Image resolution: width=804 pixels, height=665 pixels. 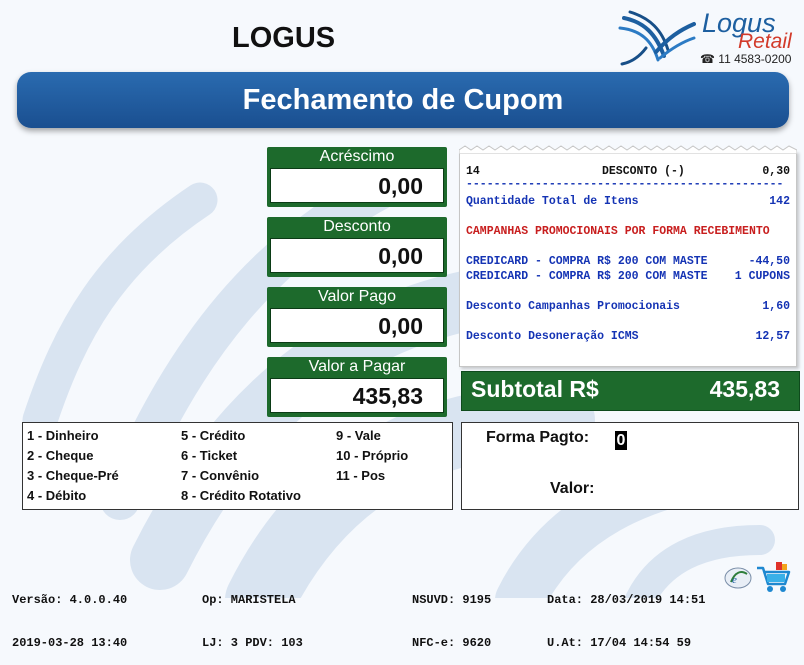 What do you see at coordinates (552, 336) in the screenshot?
I see `receipt-desc-deson-label: Desconto Desoneração ICMS` at bounding box center [552, 336].